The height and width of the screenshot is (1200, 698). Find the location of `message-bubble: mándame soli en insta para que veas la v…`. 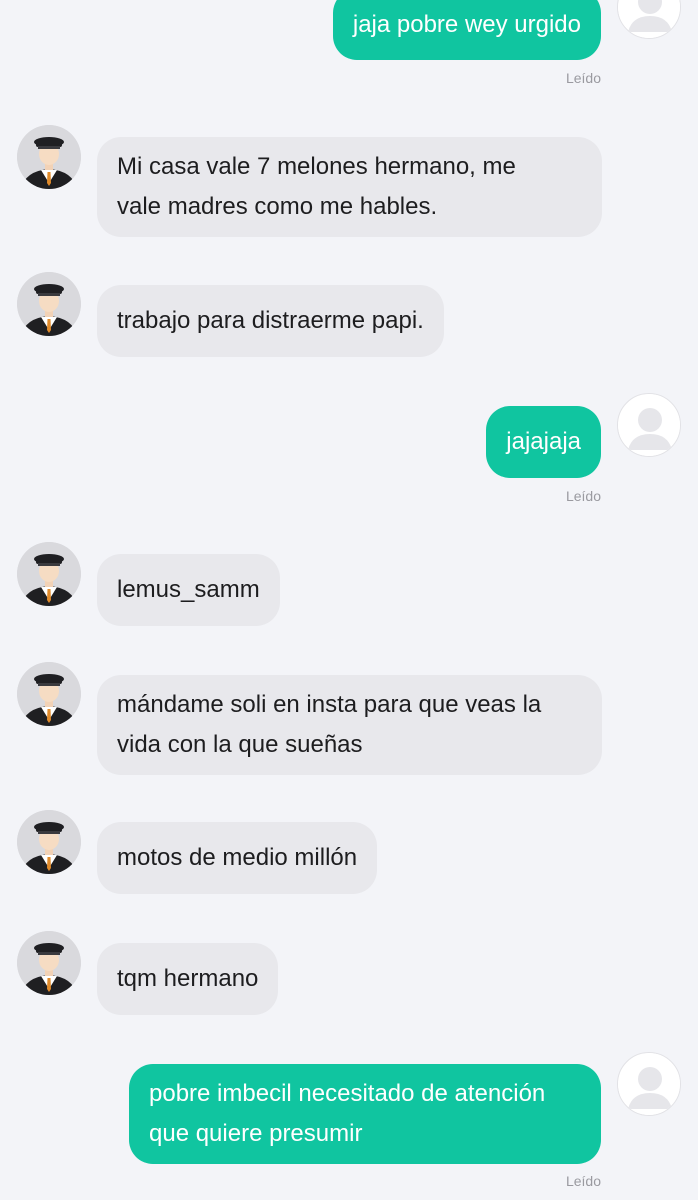

message-bubble: mándame soli en insta para que veas la v… is located at coordinates (349, 725).